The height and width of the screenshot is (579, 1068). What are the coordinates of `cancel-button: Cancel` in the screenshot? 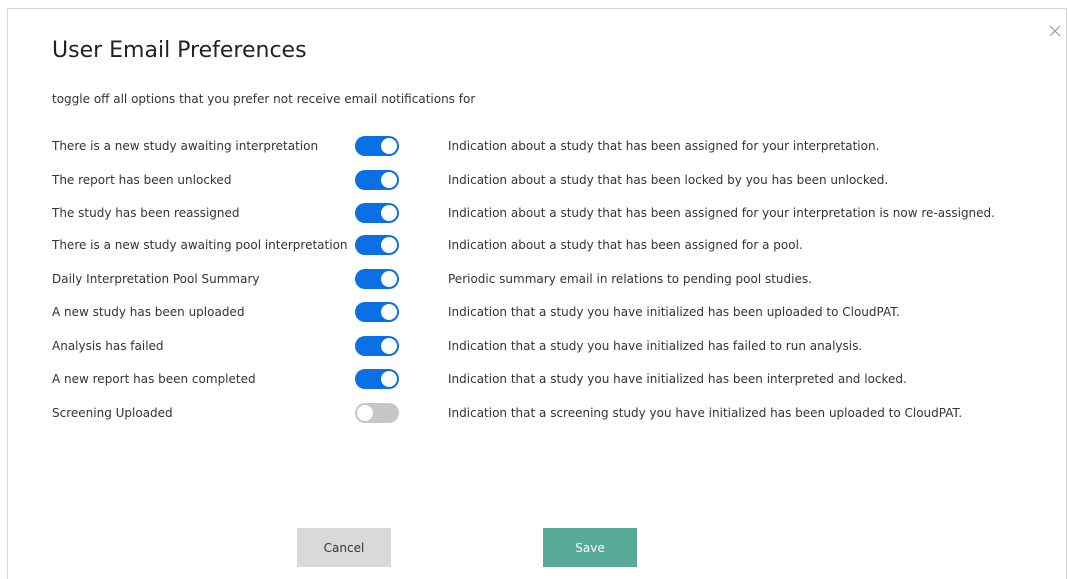 It's located at (344, 547).